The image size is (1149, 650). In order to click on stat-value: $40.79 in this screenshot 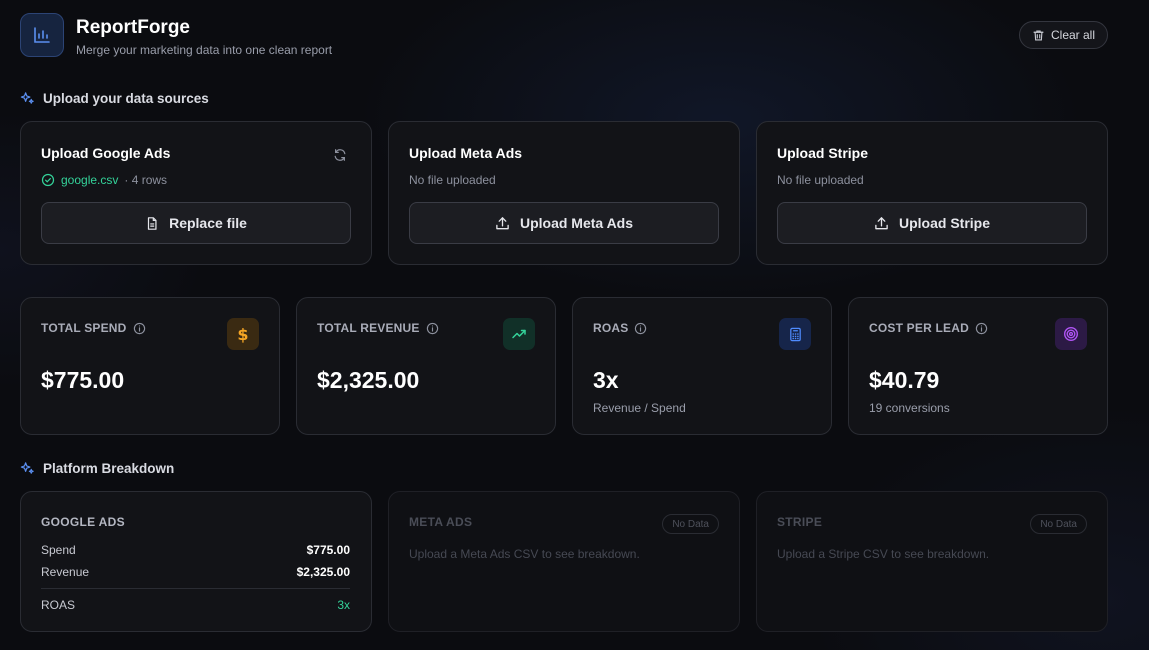, I will do `click(904, 380)`.